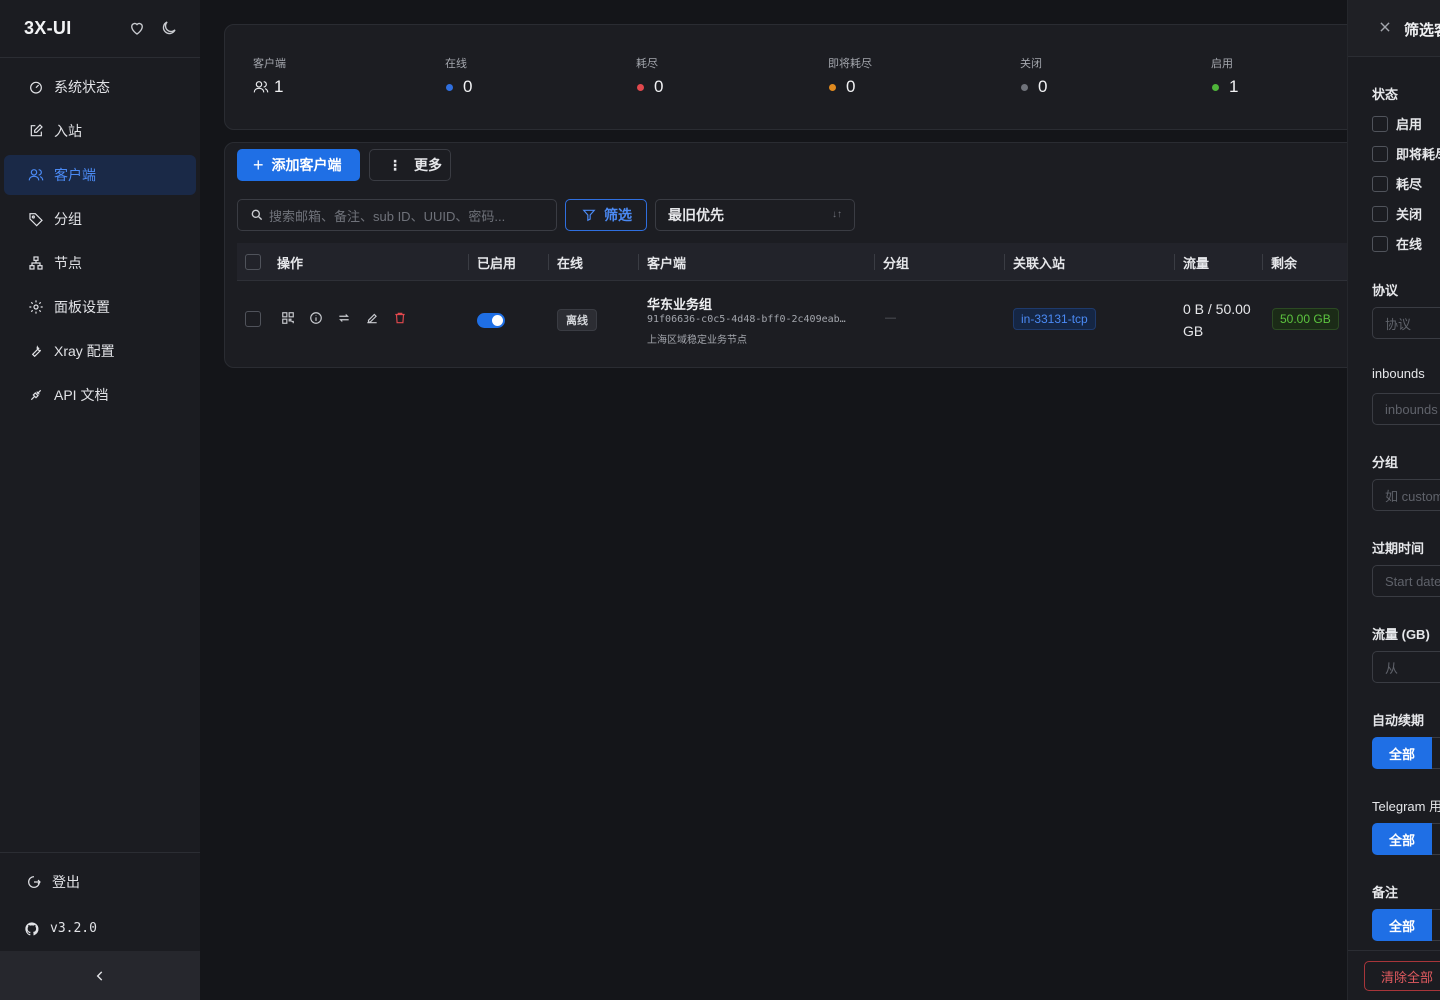 The image size is (1440, 1000). Describe the element at coordinates (1402, 839) in the screenshot. I see `telegram-all-option: 全部` at that location.